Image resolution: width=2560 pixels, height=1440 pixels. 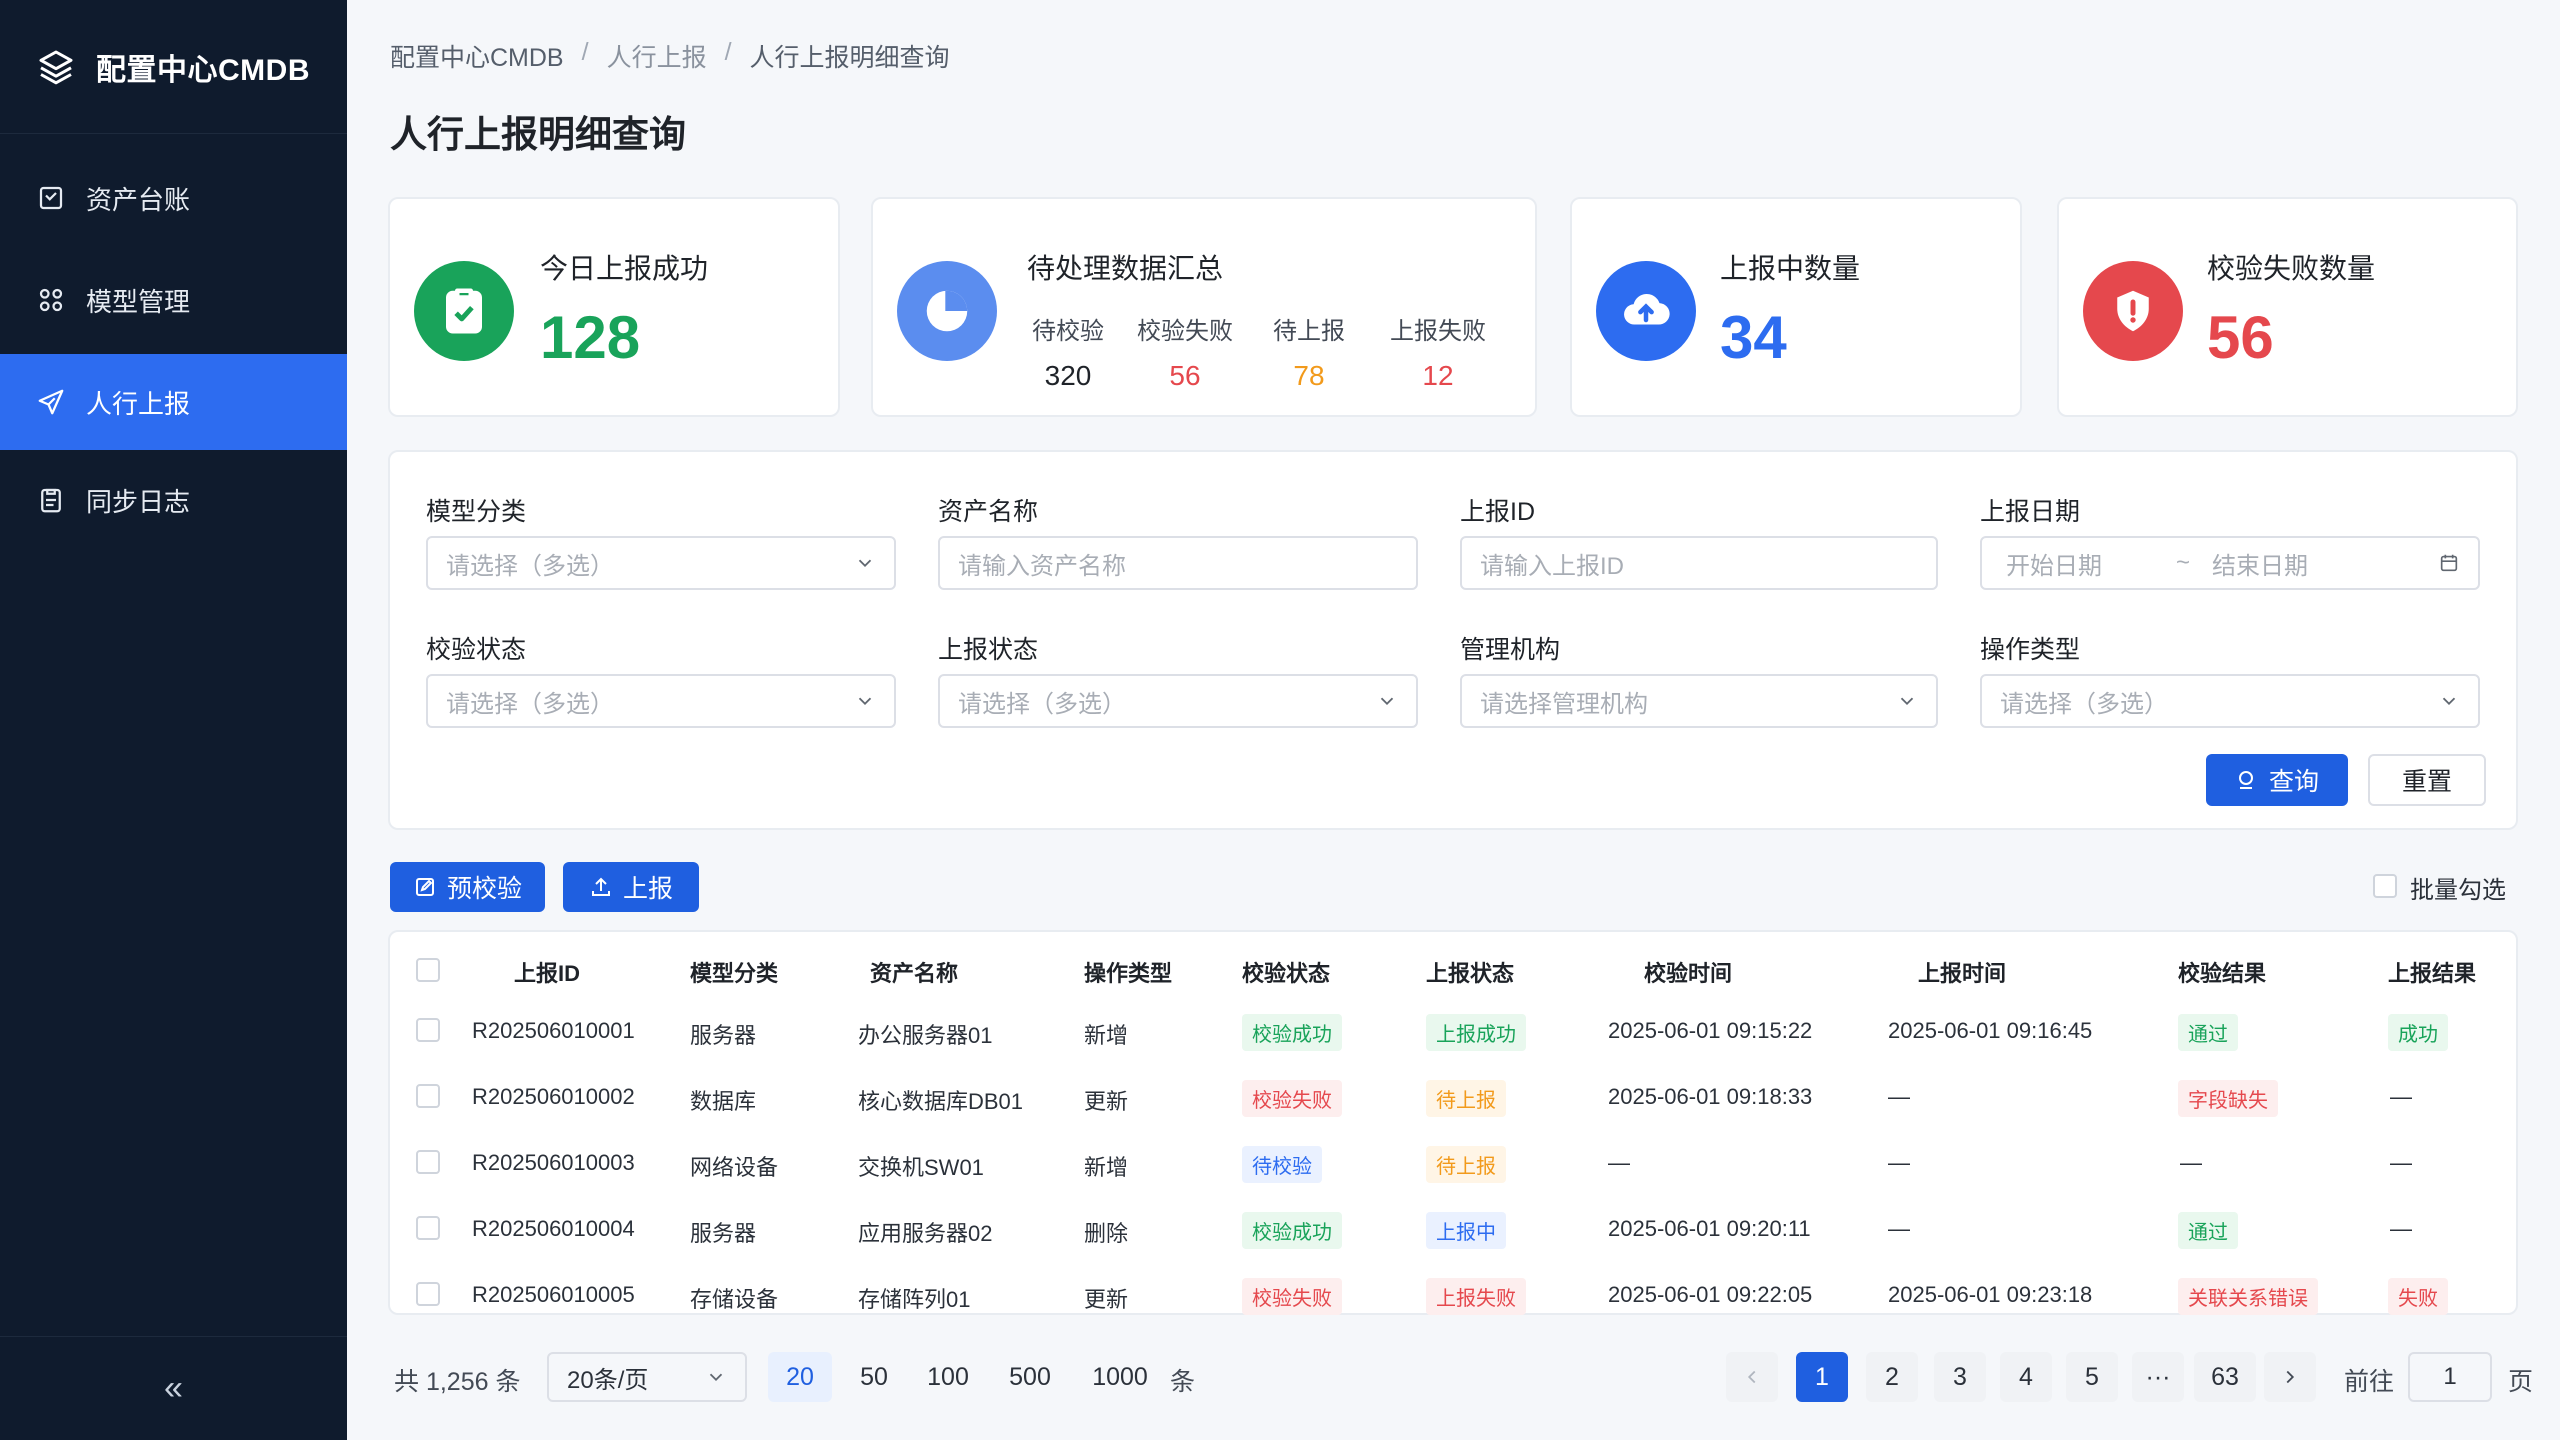 What do you see at coordinates (2225, 1377) in the screenshot?
I see `page-button-last: 63` at bounding box center [2225, 1377].